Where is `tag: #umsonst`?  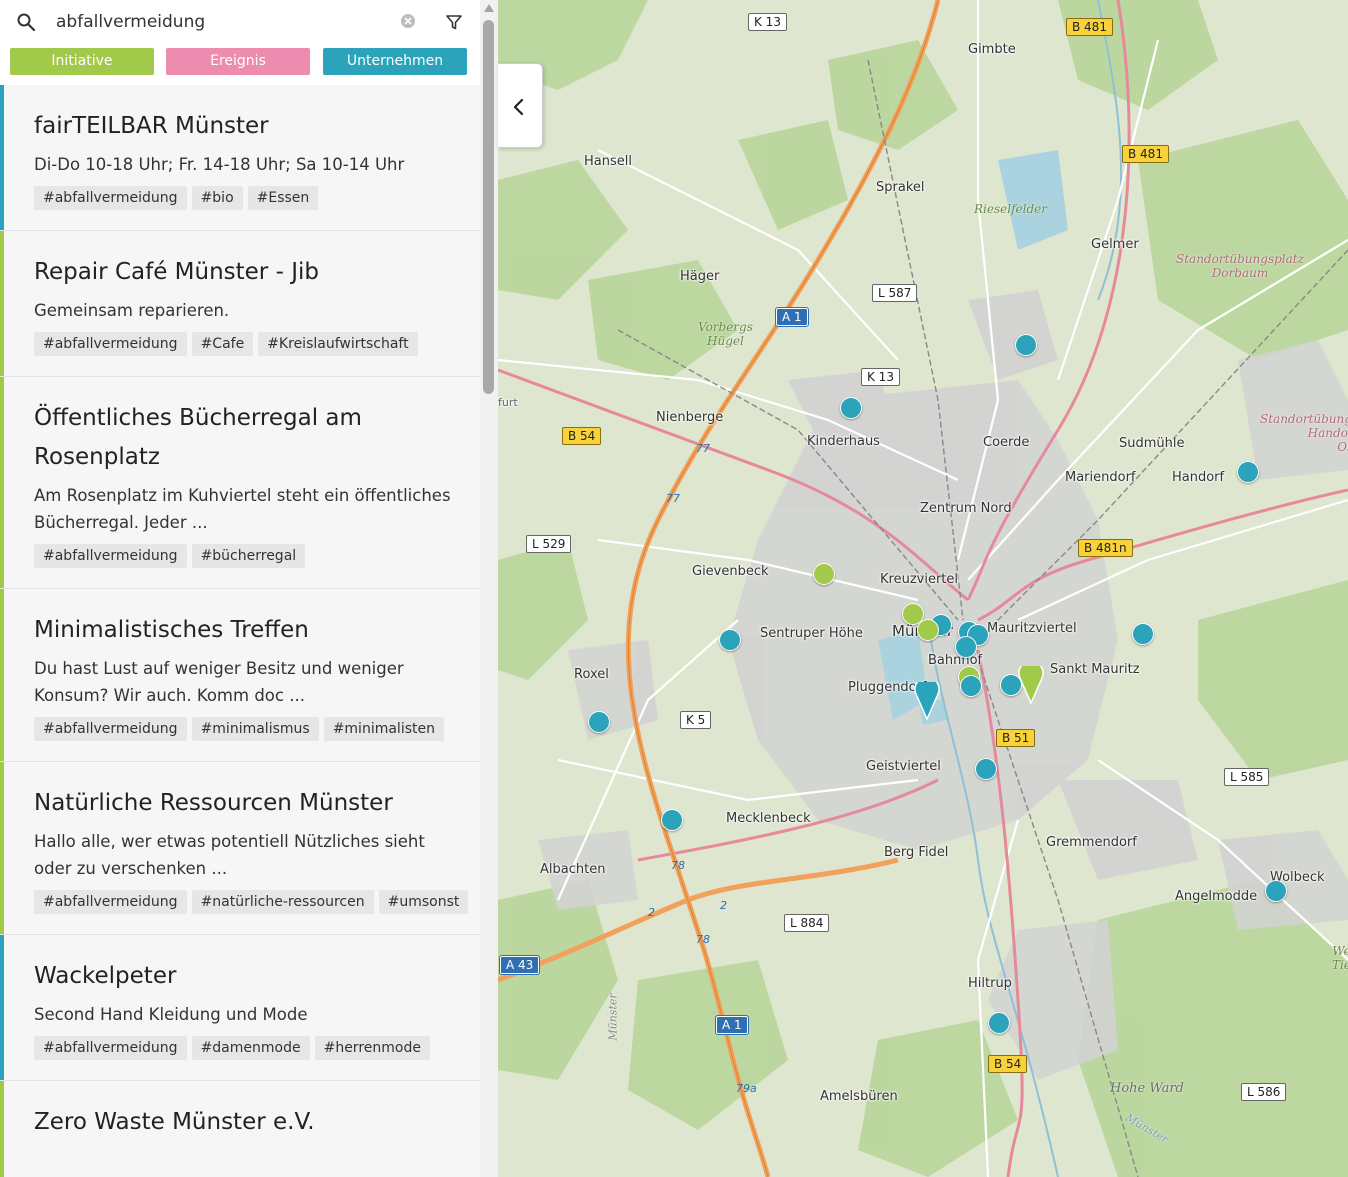 tag: #umsonst is located at coordinates (423, 902).